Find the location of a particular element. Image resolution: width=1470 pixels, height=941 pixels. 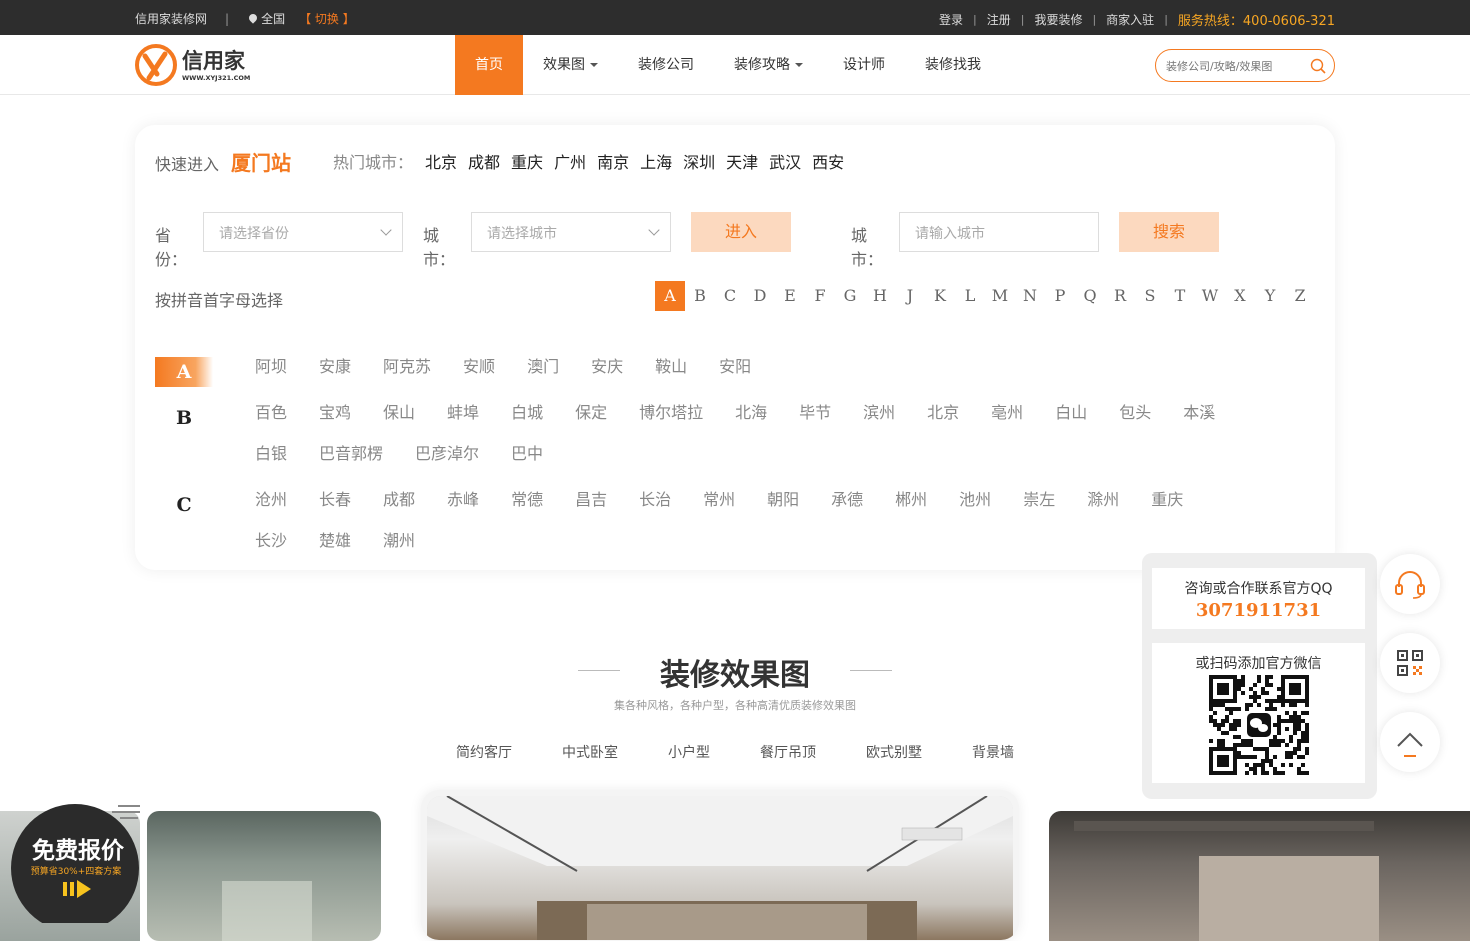

city-link: 阿克苏 is located at coordinates (407, 377).